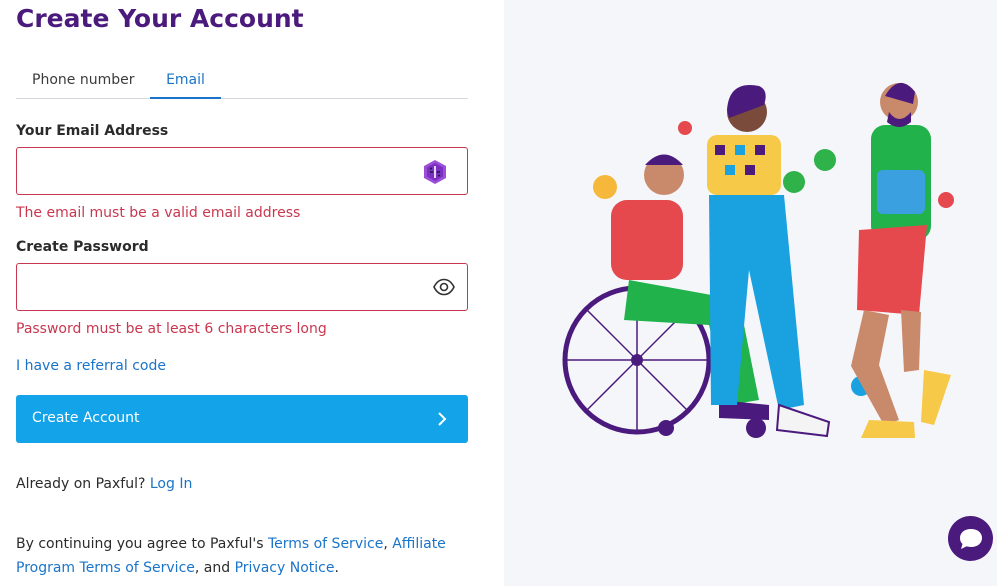 The height and width of the screenshot is (586, 997). I want to click on page-title: Create Your Account, so click(160, 18).